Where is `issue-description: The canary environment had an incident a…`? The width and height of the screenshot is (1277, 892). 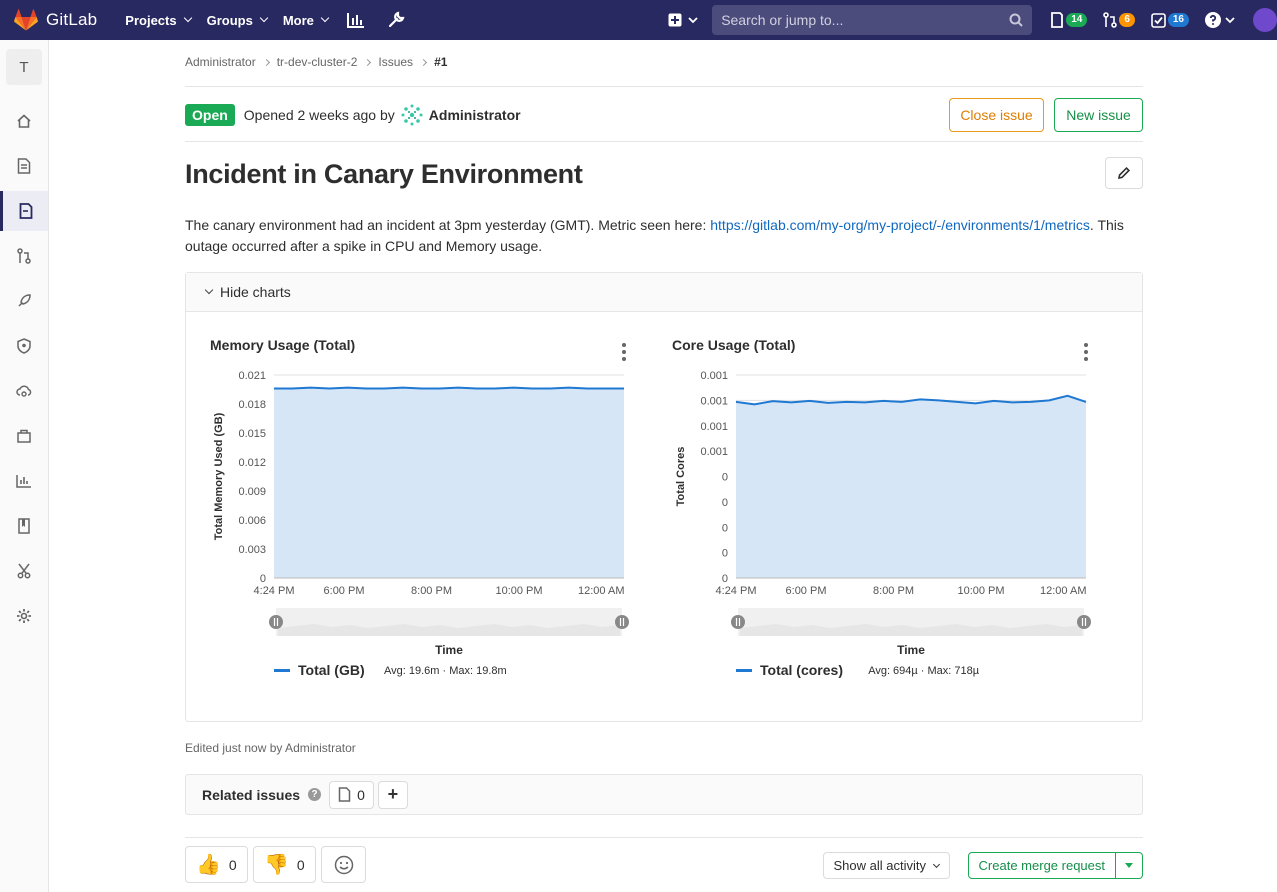 issue-description: The canary environment had an incident a… is located at coordinates (667, 236).